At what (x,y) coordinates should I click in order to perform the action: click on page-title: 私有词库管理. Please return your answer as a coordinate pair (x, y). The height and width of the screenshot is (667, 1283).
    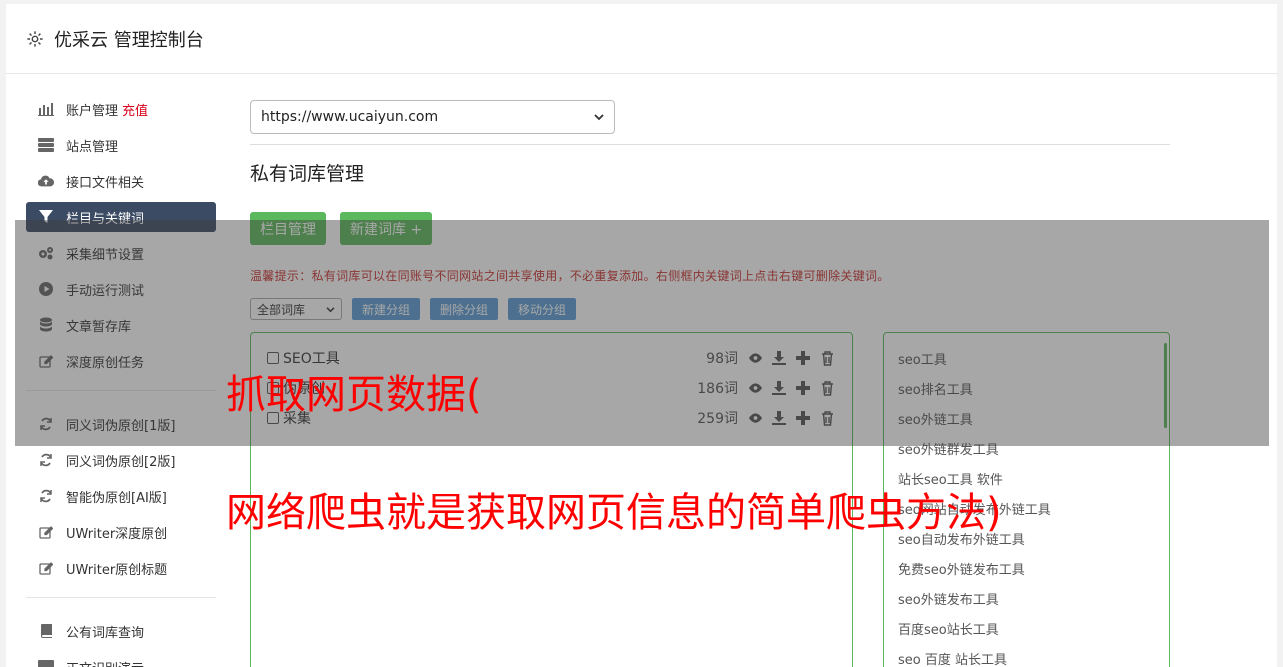
    Looking at the image, I should click on (307, 174).